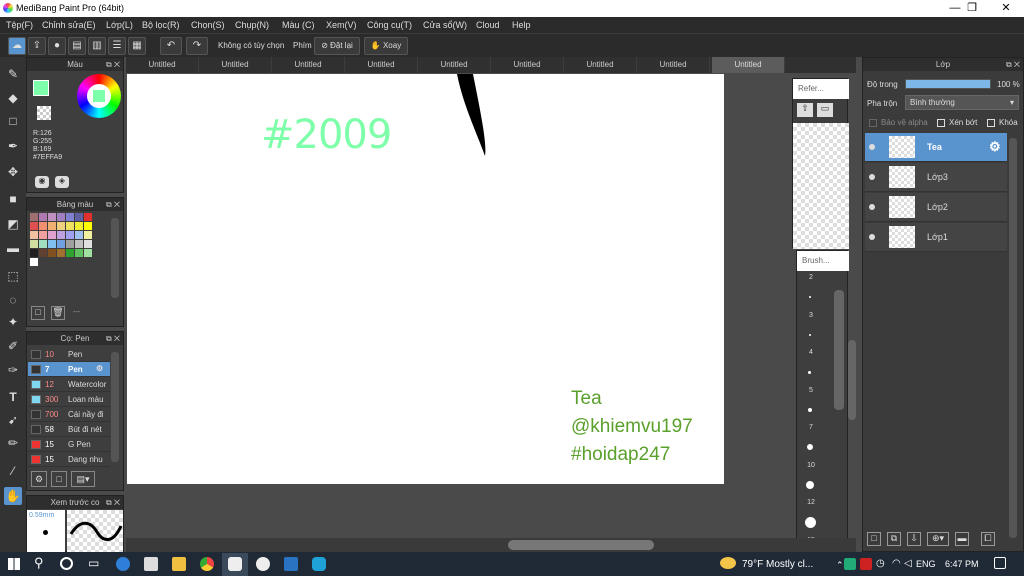 This screenshot has height=576, width=1024. I want to click on brush-item: 15 Dang nhu, so click(69, 459).